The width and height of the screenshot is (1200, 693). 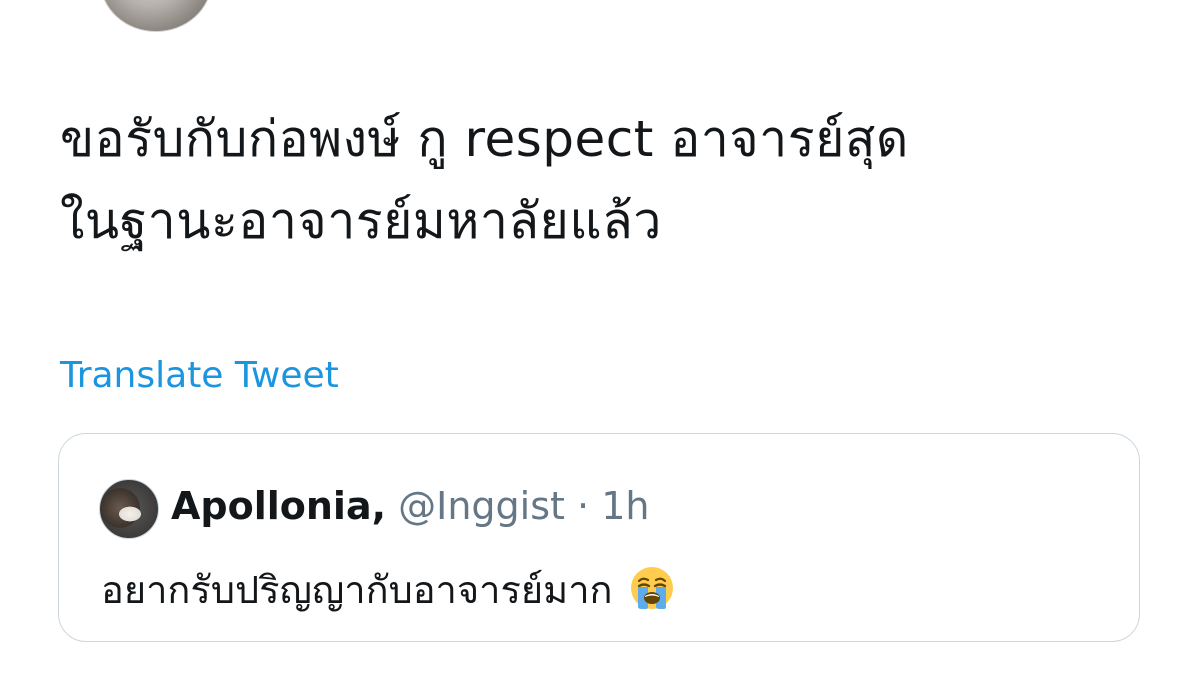 What do you see at coordinates (278, 506) in the screenshot?
I see `quoted-author-name: Apollonia,` at bounding box center [278, 506].